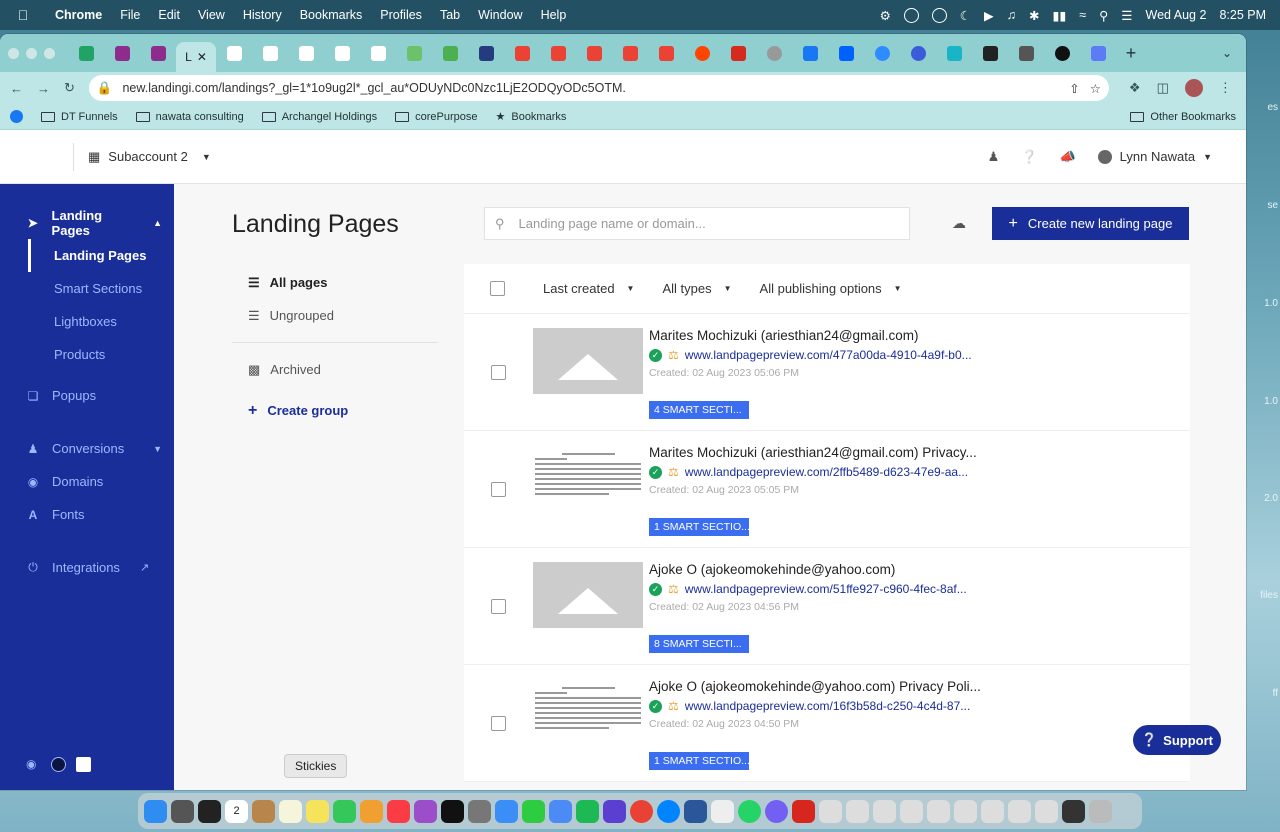 This screenshot has width=1280, height=832. Describe the element at coordinates (497, 288) in the screenshot. I see `select-all-checkbox` at that location.